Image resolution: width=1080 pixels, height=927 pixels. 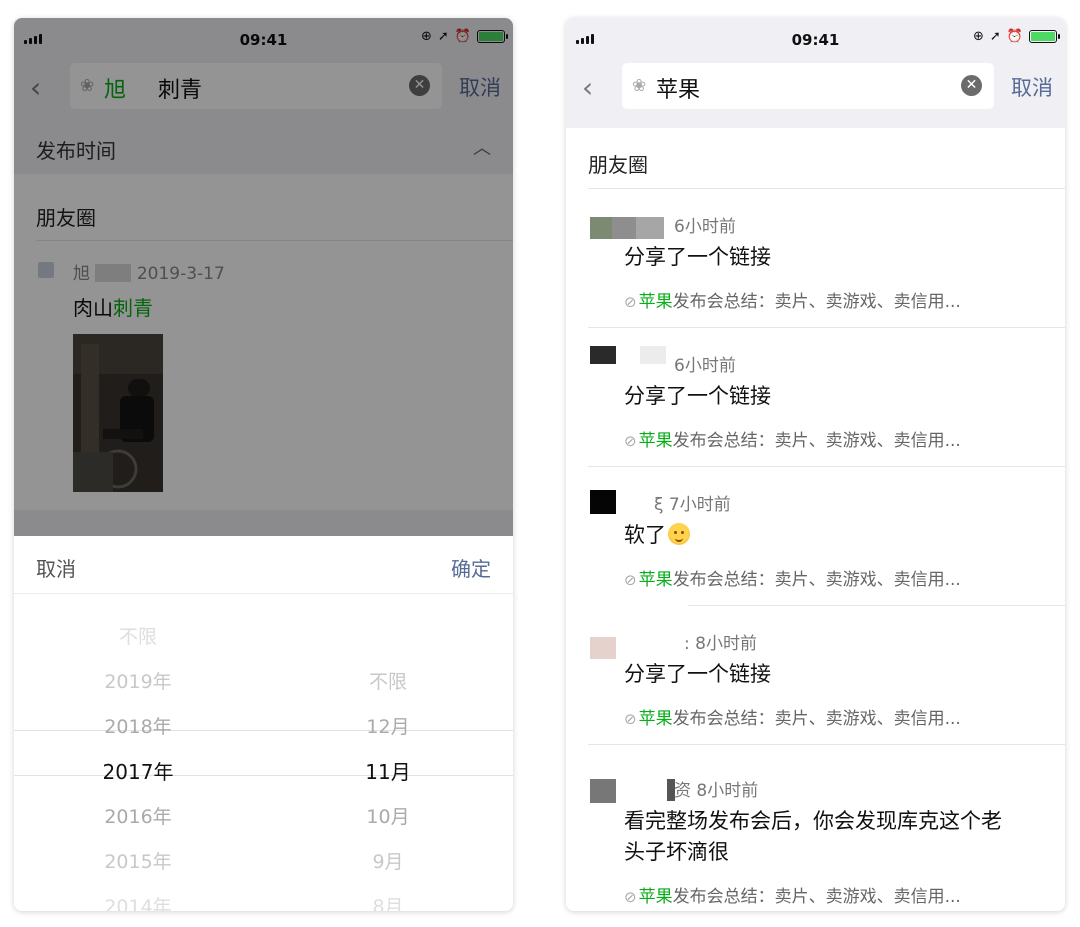 What do you see at coordinates (978, 36) in the screenshot?
I see `rotation-lock-icon: ⊕` at bounding box center [978, 36].